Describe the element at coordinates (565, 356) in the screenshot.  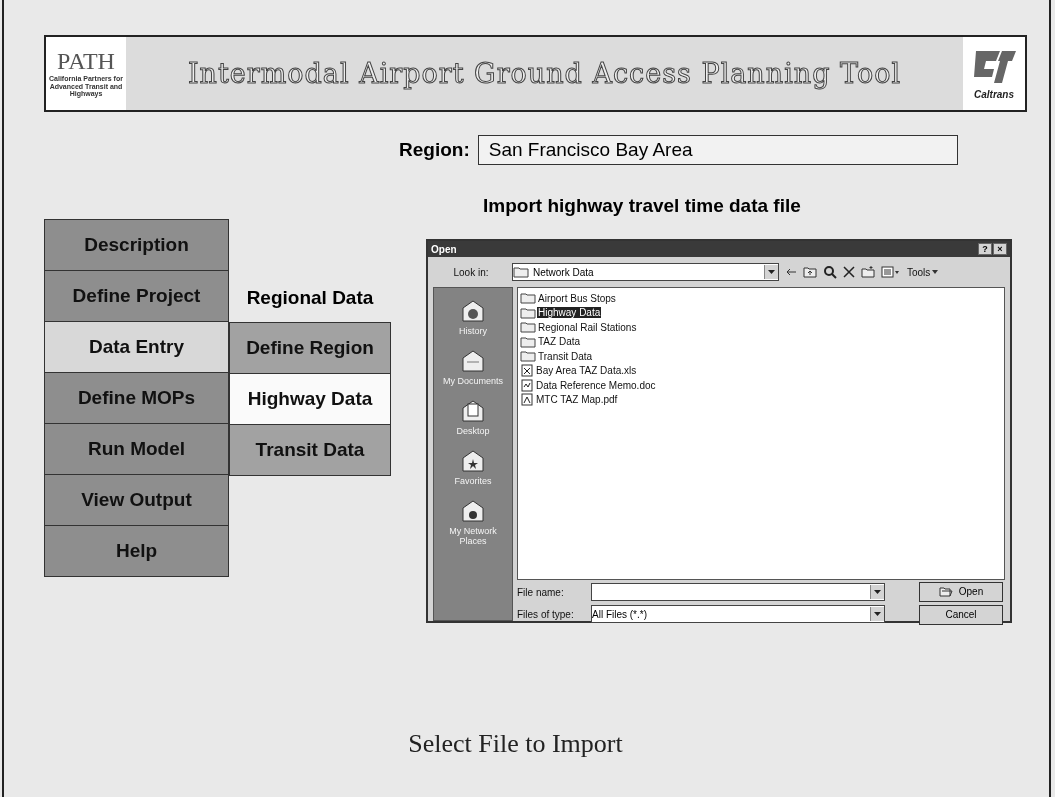
I see `file-item: Transit Data` at that location.